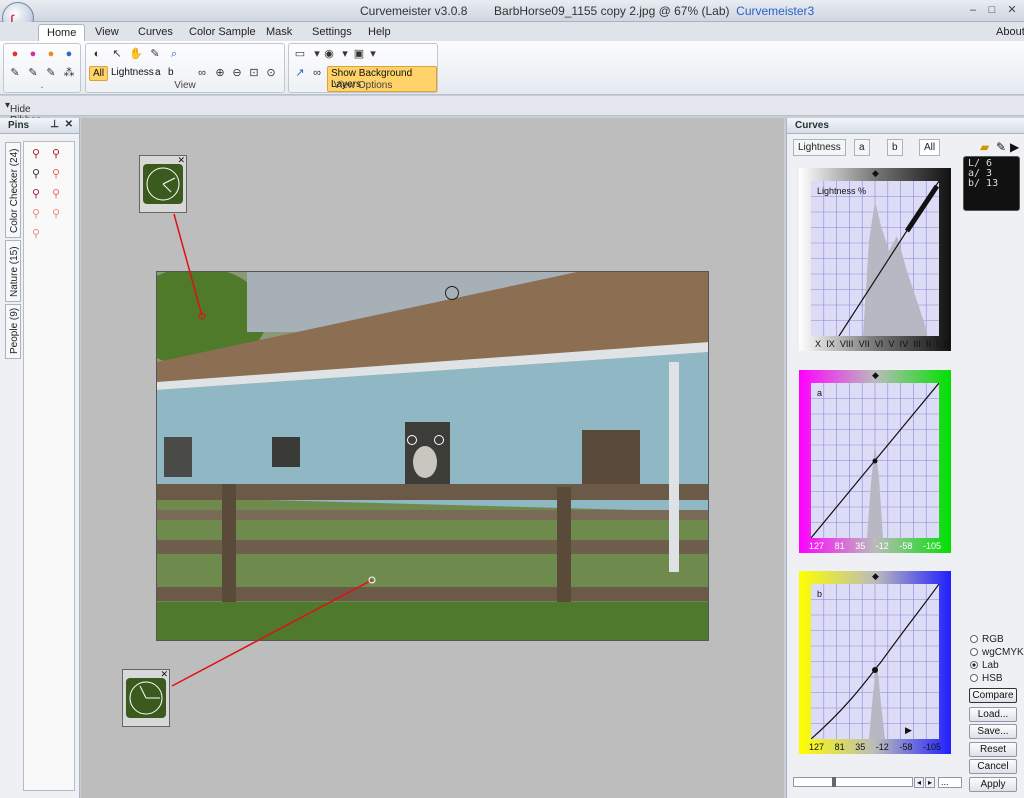 This screenshot has height=798, width=1024. What do you see at coordinates (919, 782) in the screenshot?
I see `chevron-left-icon: ◂` at bounding box center [919, 782].